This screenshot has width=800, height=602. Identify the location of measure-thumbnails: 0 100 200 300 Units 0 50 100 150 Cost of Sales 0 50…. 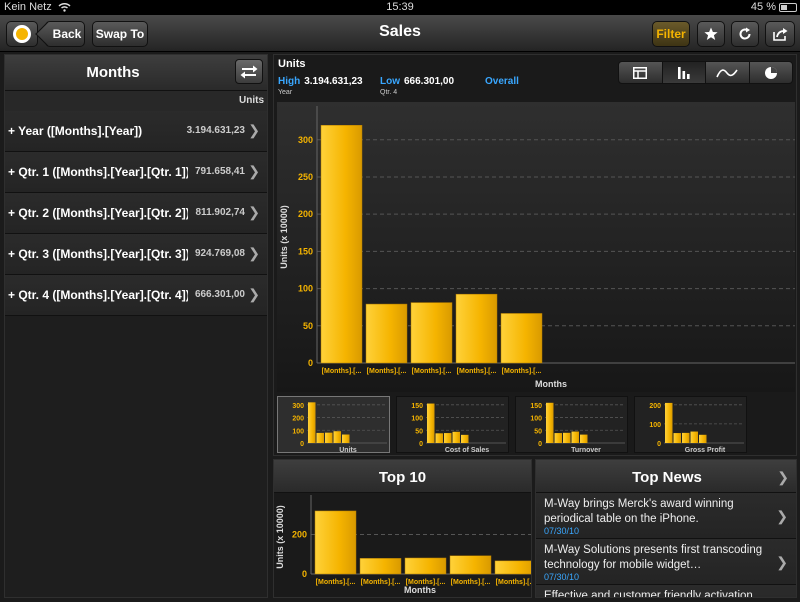
(536, 424).